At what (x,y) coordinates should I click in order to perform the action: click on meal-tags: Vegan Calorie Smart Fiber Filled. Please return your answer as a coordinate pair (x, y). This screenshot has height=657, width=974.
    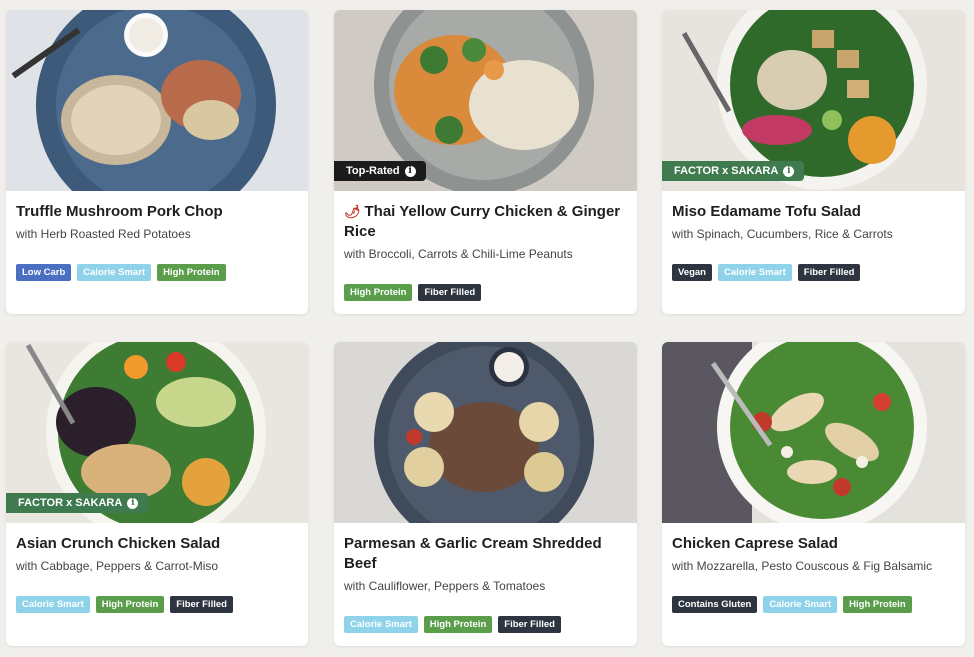
    Looking at the image, I should click on (813, 272).